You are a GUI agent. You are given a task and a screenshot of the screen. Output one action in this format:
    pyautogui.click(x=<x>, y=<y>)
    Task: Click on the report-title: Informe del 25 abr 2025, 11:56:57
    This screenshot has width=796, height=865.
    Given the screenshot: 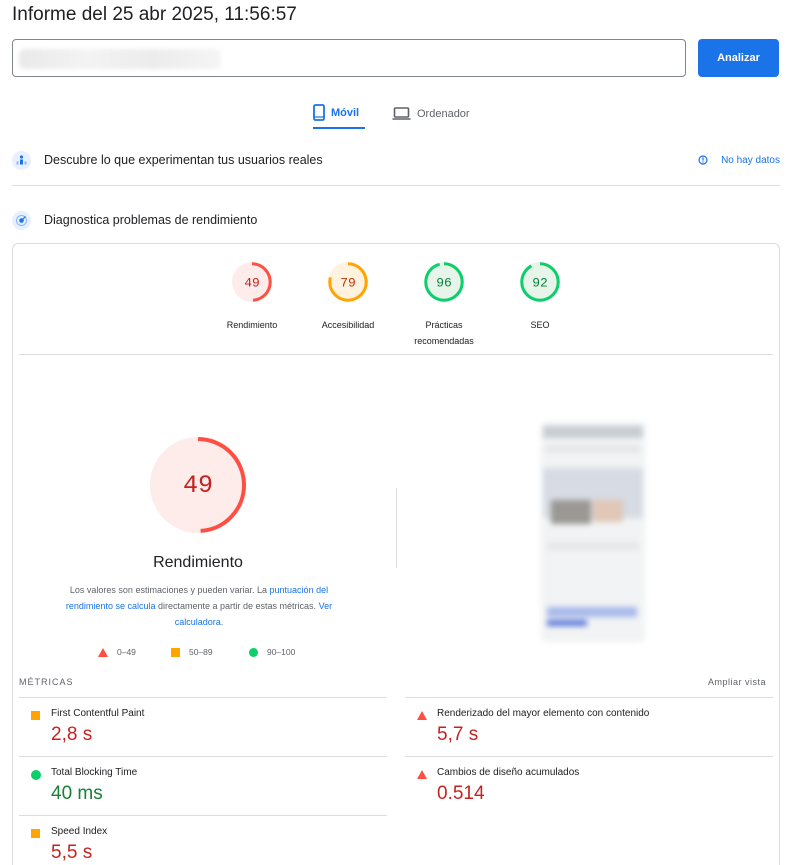 What is the action you would take?
    pyautogui.click(x=154, y=14)
    